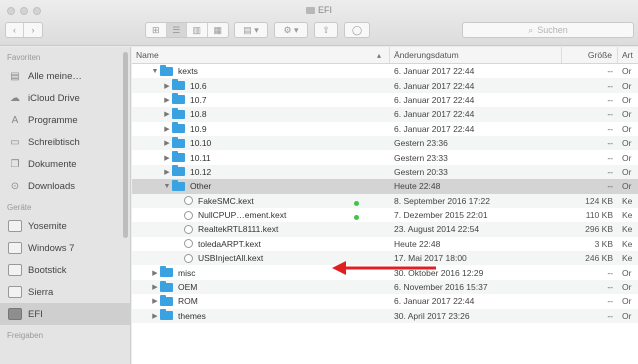 The image size is (638, 364). Describe the element at coordinates (65, 270) in the screenshot. I see `sidebar-item-device: Bootstick` at that location.